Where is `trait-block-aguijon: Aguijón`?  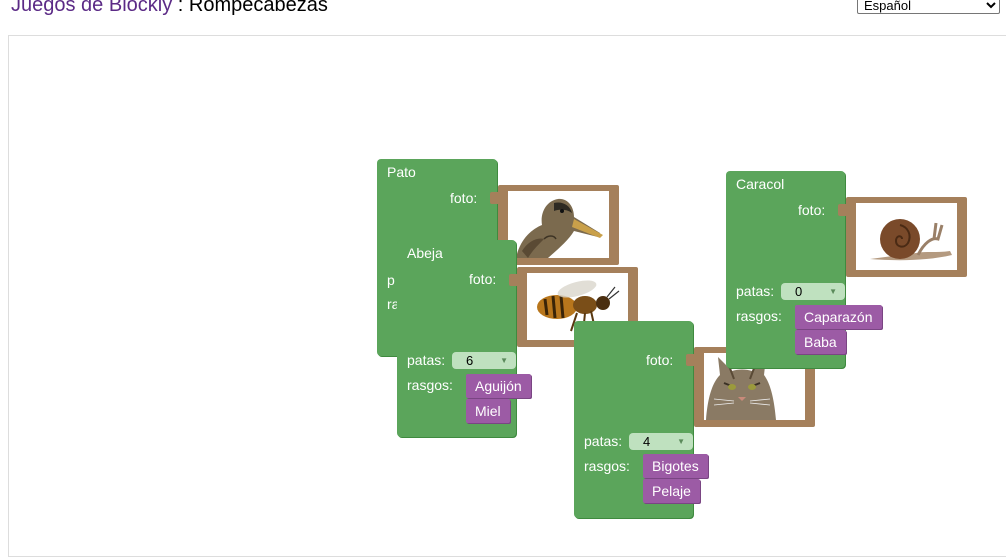 trait-block-aguijon: Aguijón is located at coordinates (498, 386).